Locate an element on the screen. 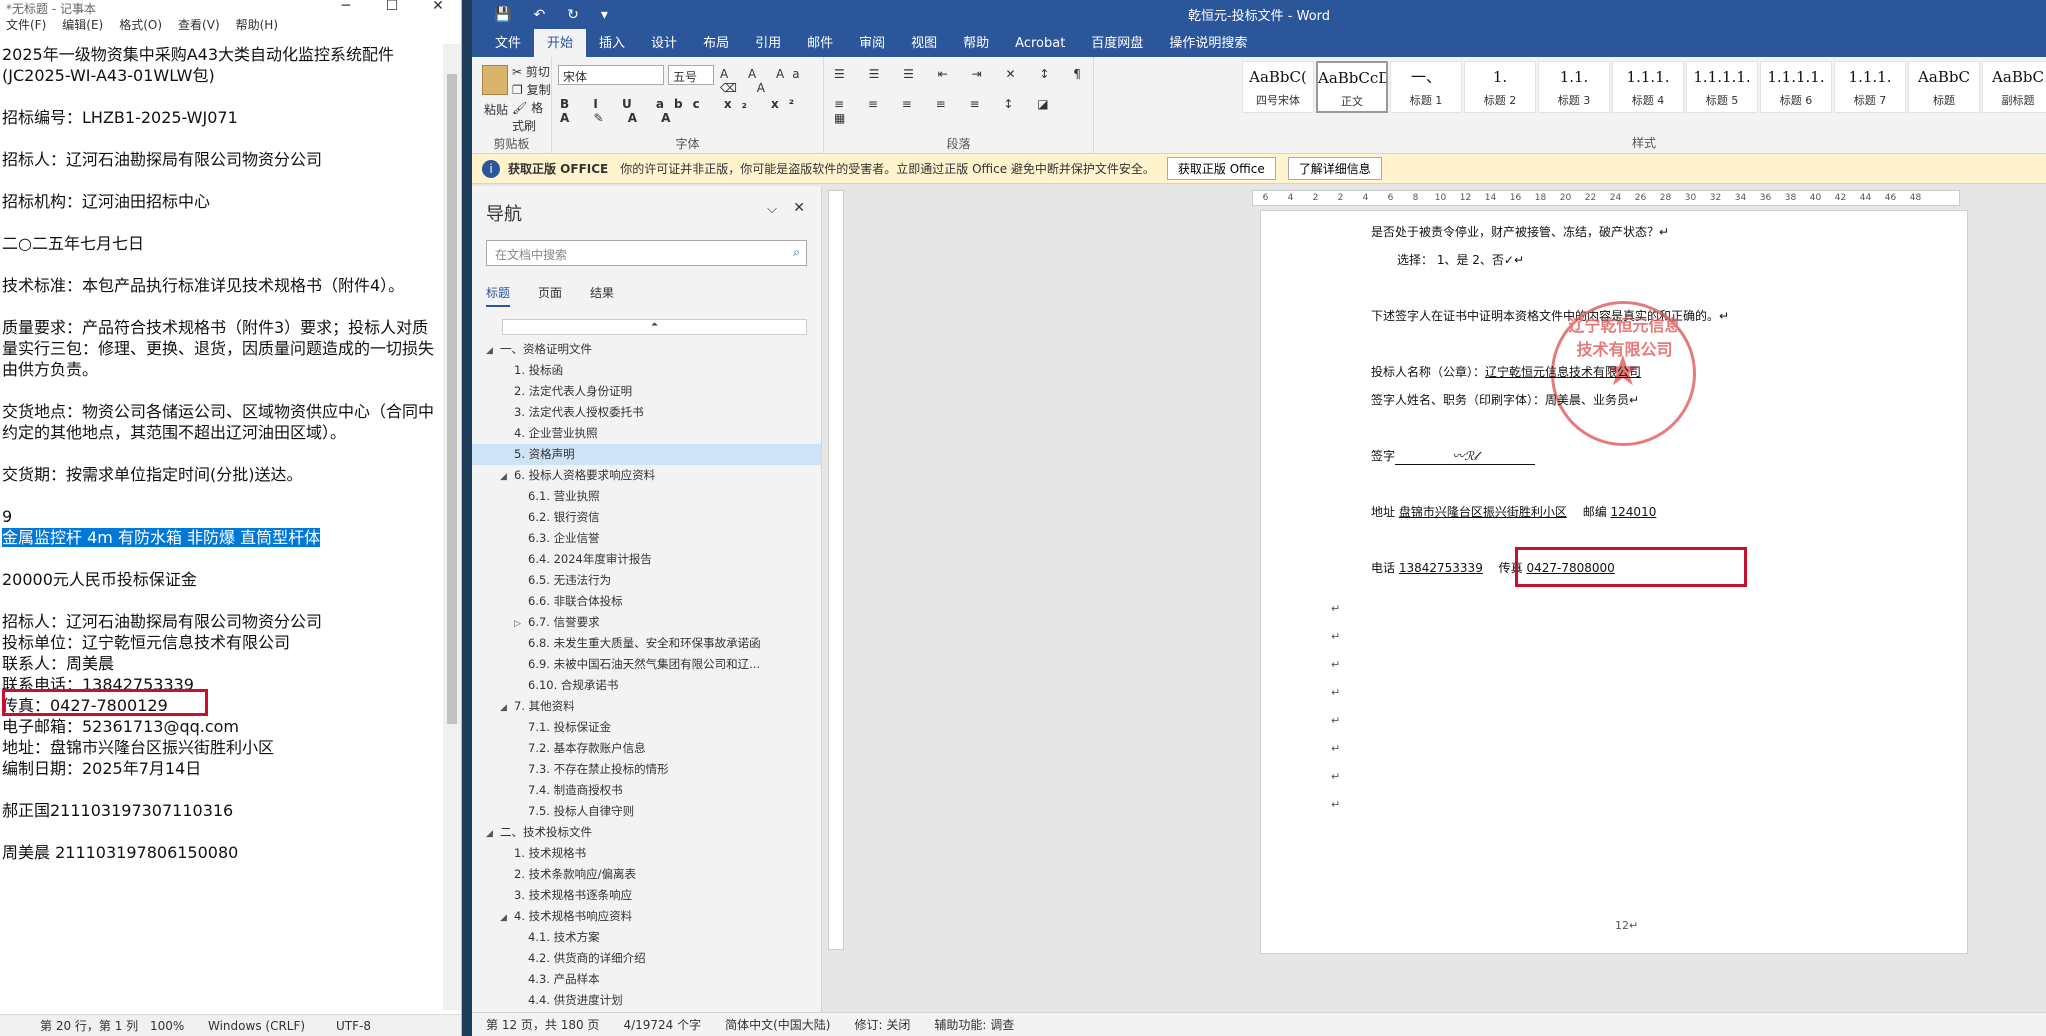 Image resolution: width=2046 pixels, height=1036 pixels. nav-heading-item: 7.4. 制造商授权书 is located at coordinates (646, 790).